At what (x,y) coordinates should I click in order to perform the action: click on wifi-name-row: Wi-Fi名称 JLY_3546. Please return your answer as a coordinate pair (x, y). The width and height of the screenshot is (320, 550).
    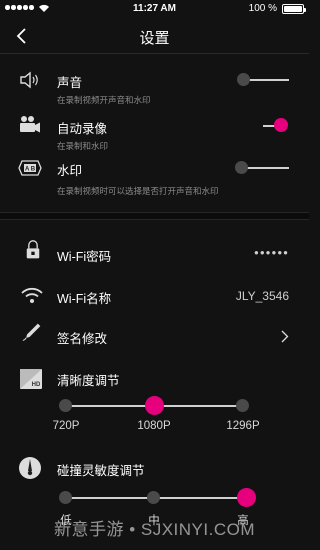
    Looking at the image, I should click on (154, 297).